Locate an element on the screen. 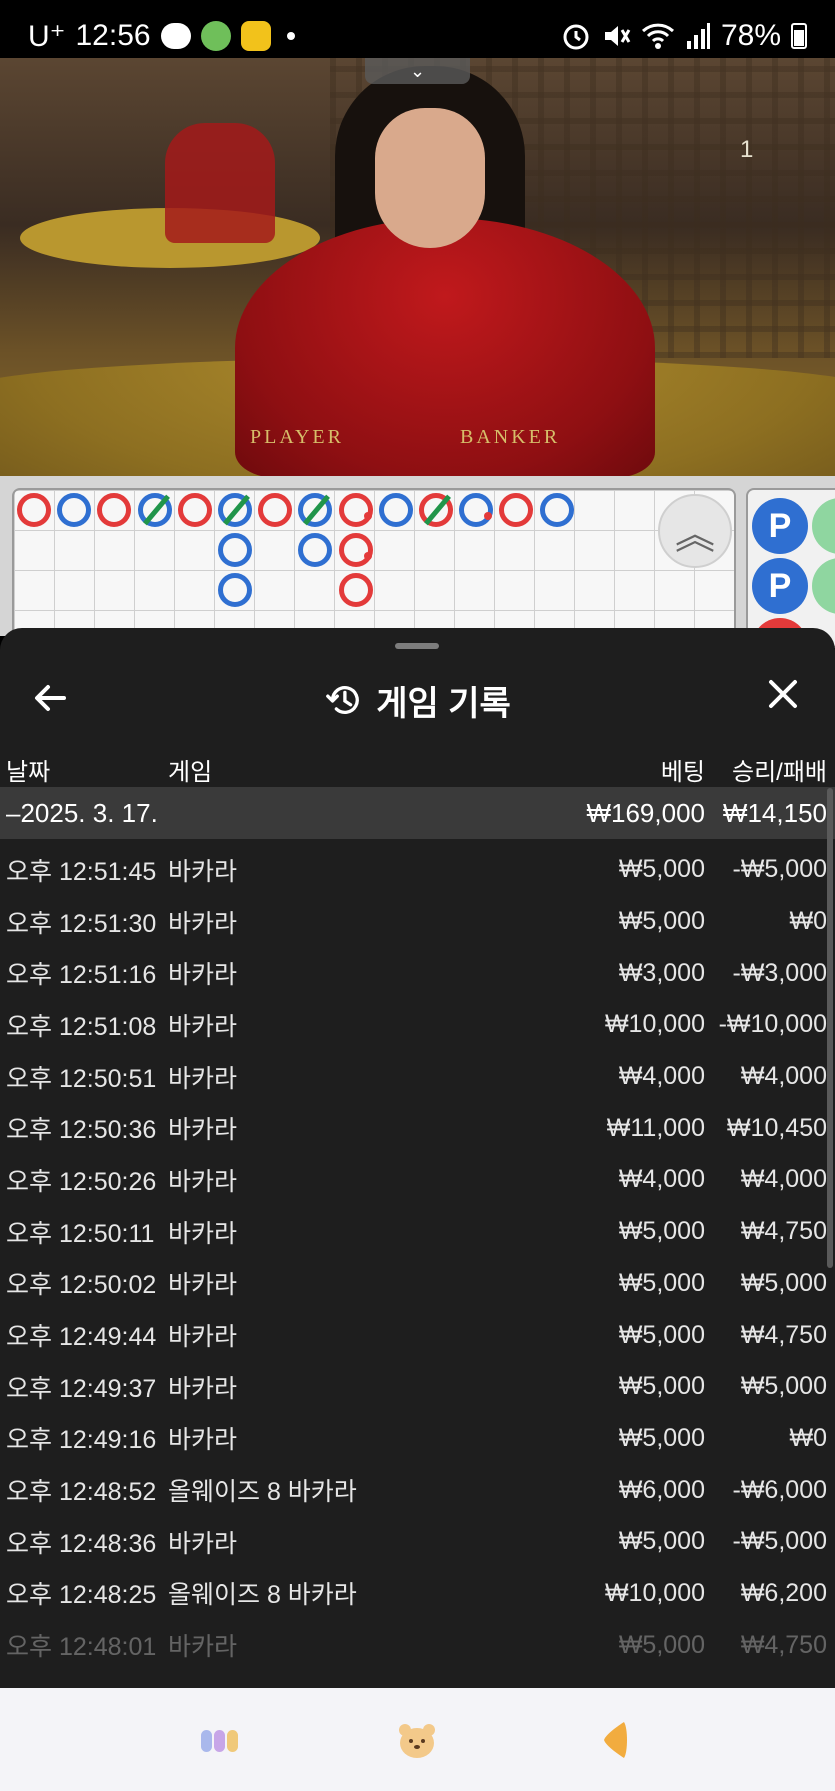 This screenshot has width=835, height=1791. history-row: 오후 12:50:02 바카라 ₩5,000 ₩5,000 is located at coordinates (417, 1284).